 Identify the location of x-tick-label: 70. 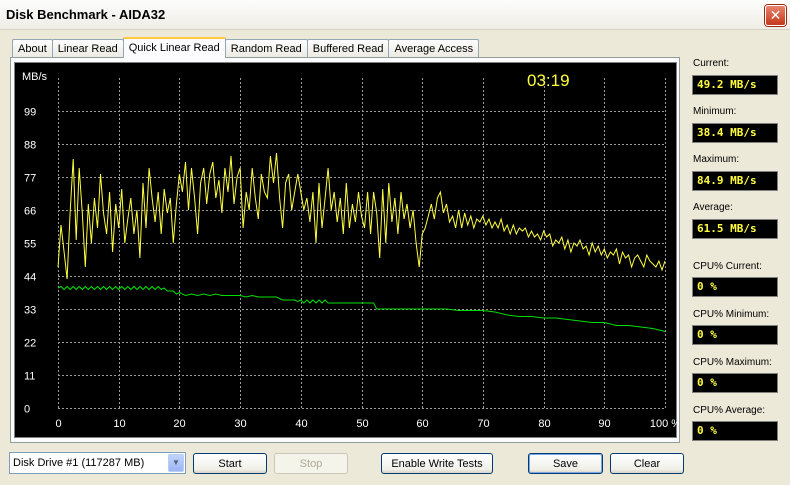
(483, 424).